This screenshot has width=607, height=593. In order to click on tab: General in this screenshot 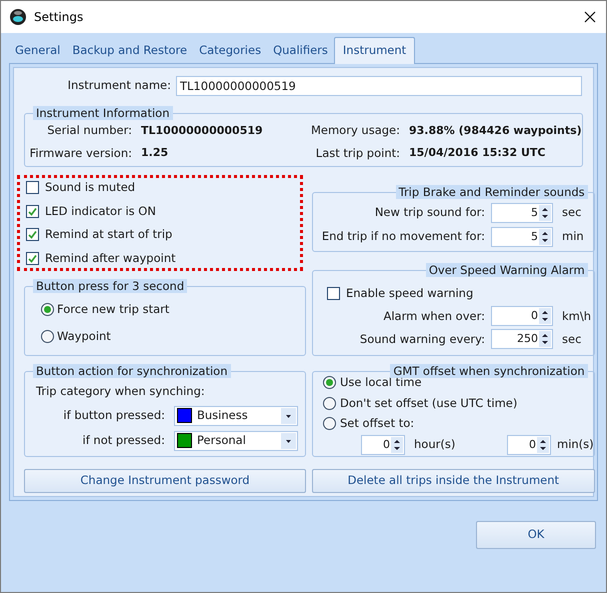, I will do `click(37, 51)`.